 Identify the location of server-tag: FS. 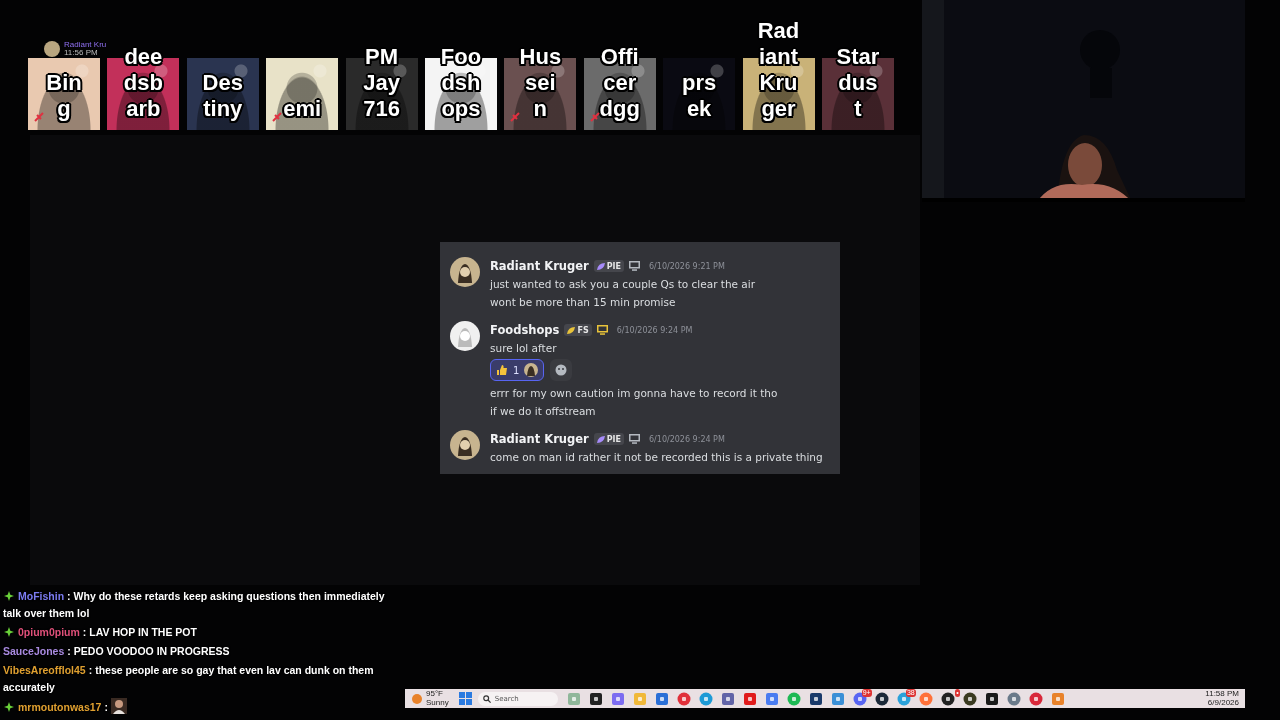
(578, 330).